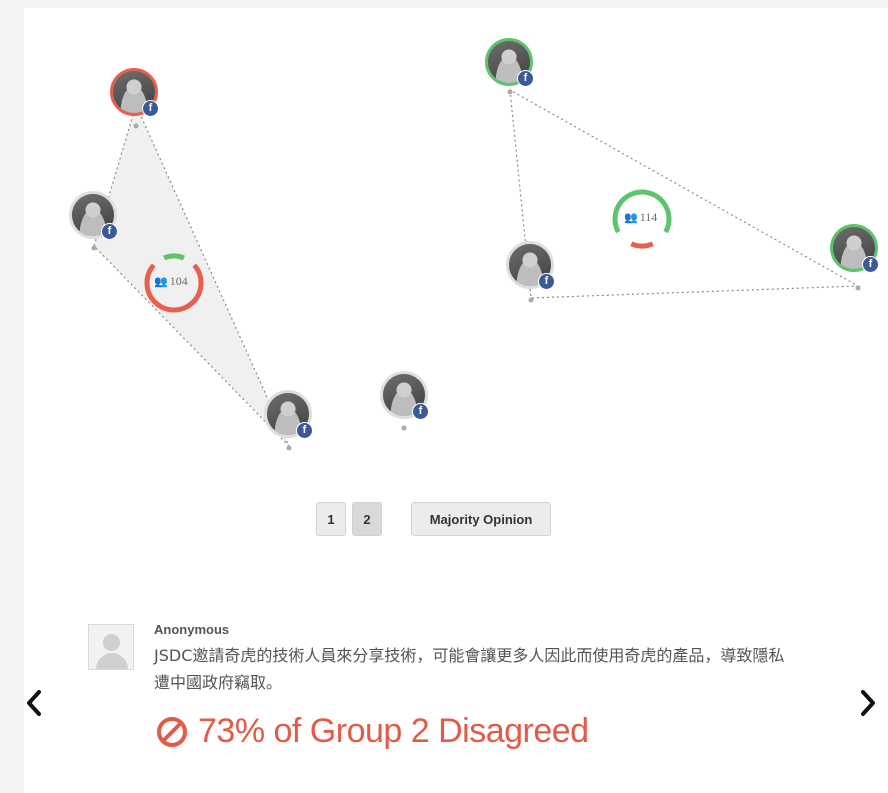  I want to click on group-1-hull, so click(191, 275).